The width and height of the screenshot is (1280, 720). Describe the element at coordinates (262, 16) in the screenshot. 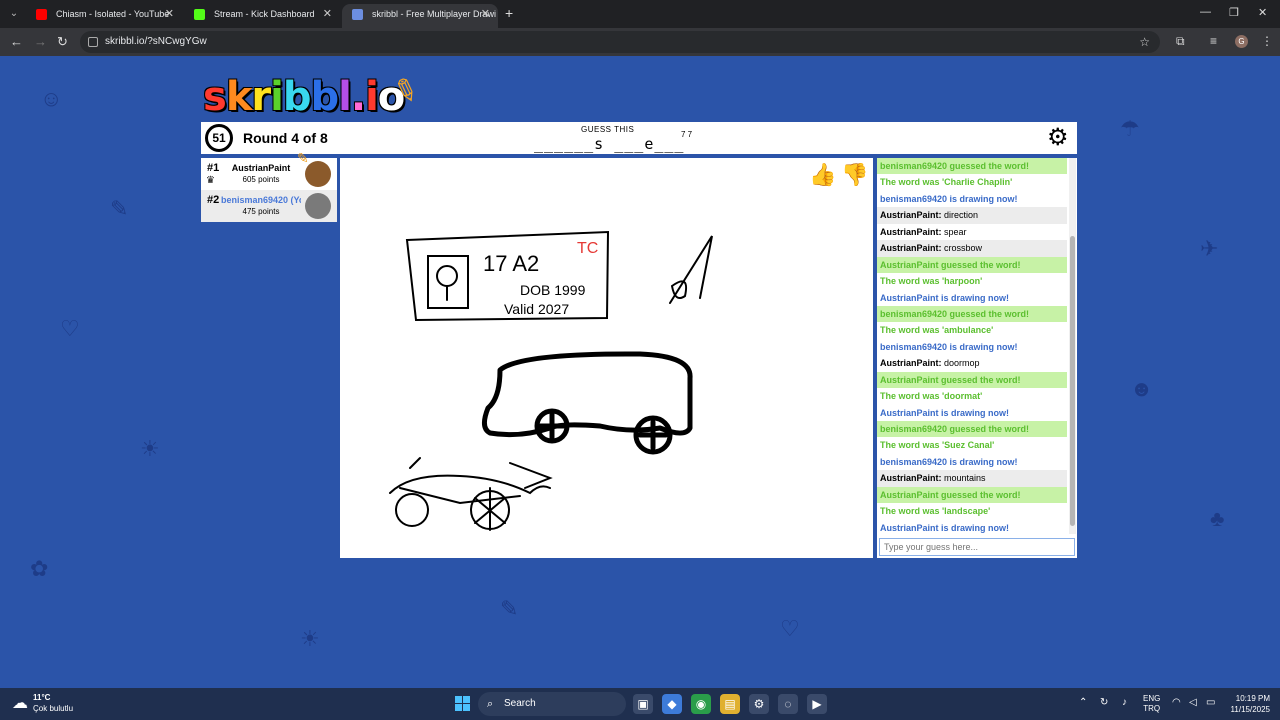

I see `tab-kick: Stream - Kick Dashboard ✕` at that location.